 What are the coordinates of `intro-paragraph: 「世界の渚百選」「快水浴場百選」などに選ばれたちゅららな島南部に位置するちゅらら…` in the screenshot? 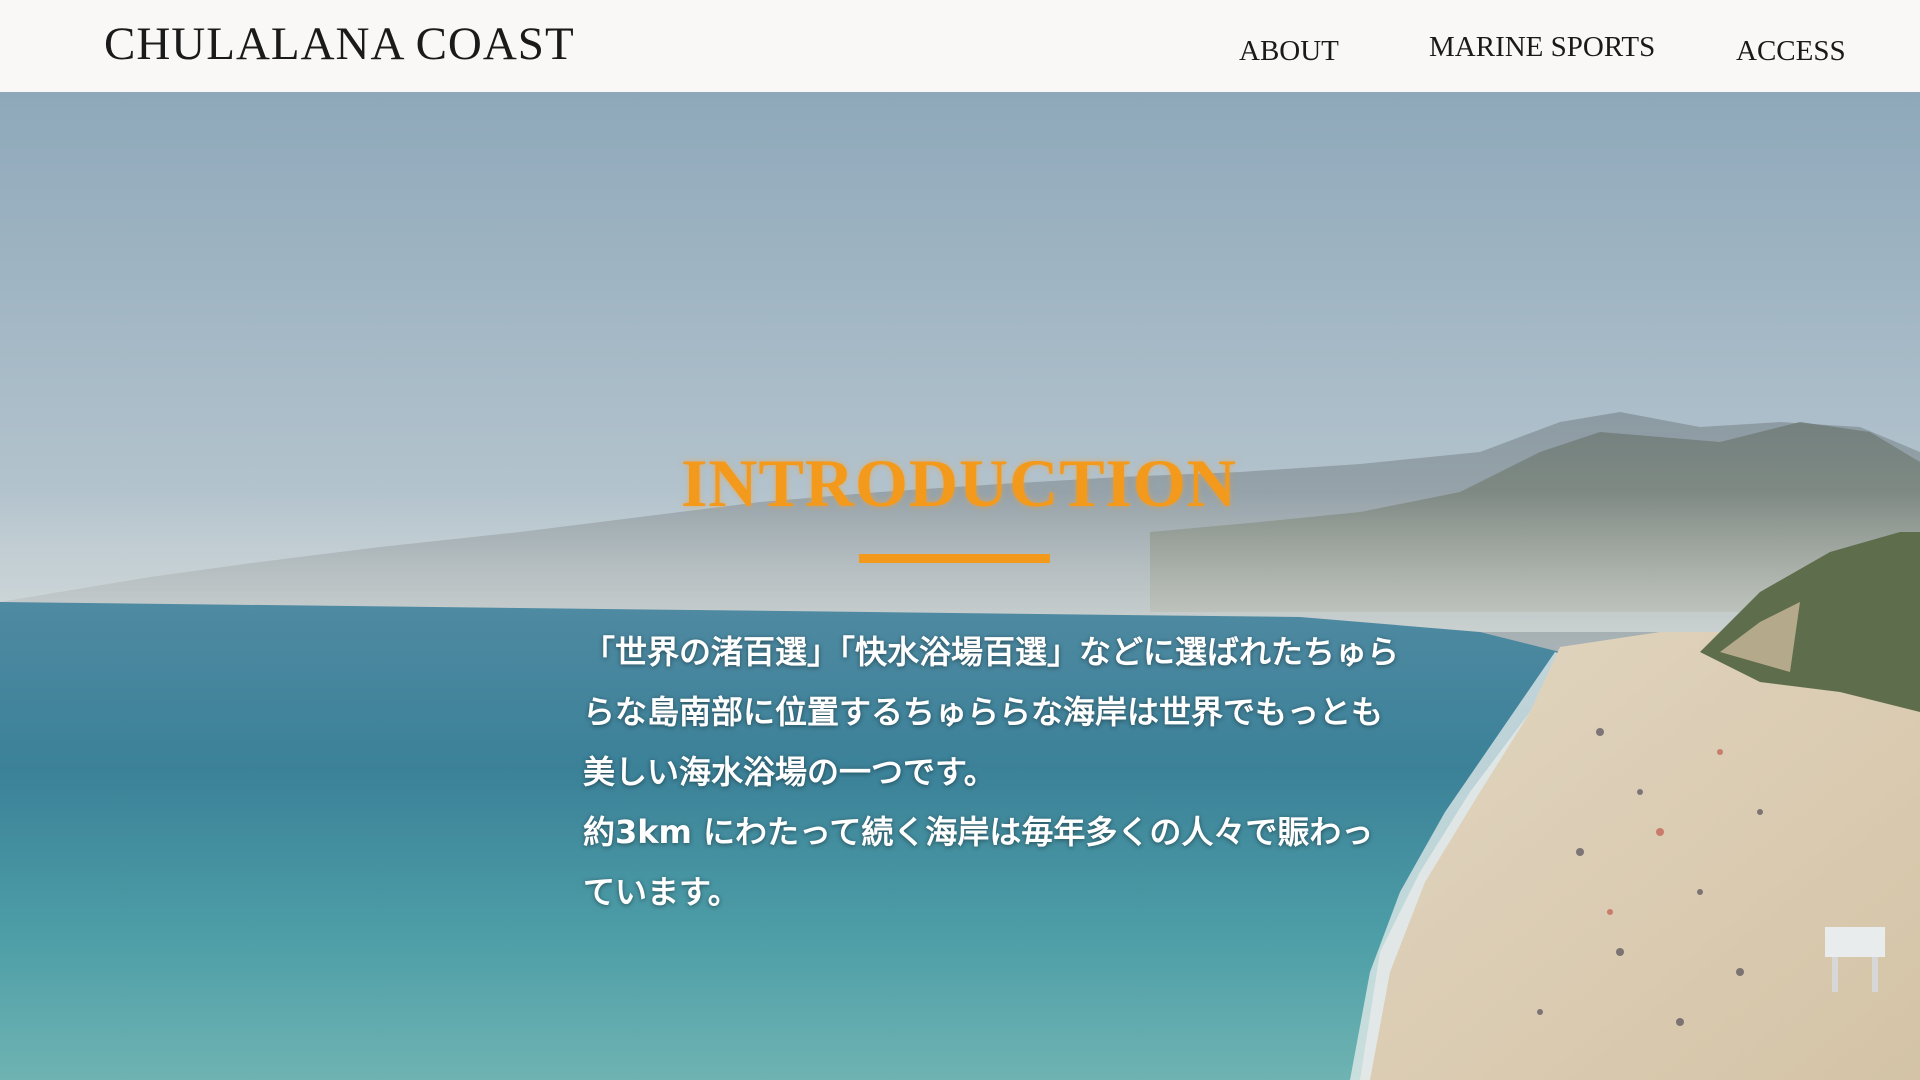 It's located at (991, 712).